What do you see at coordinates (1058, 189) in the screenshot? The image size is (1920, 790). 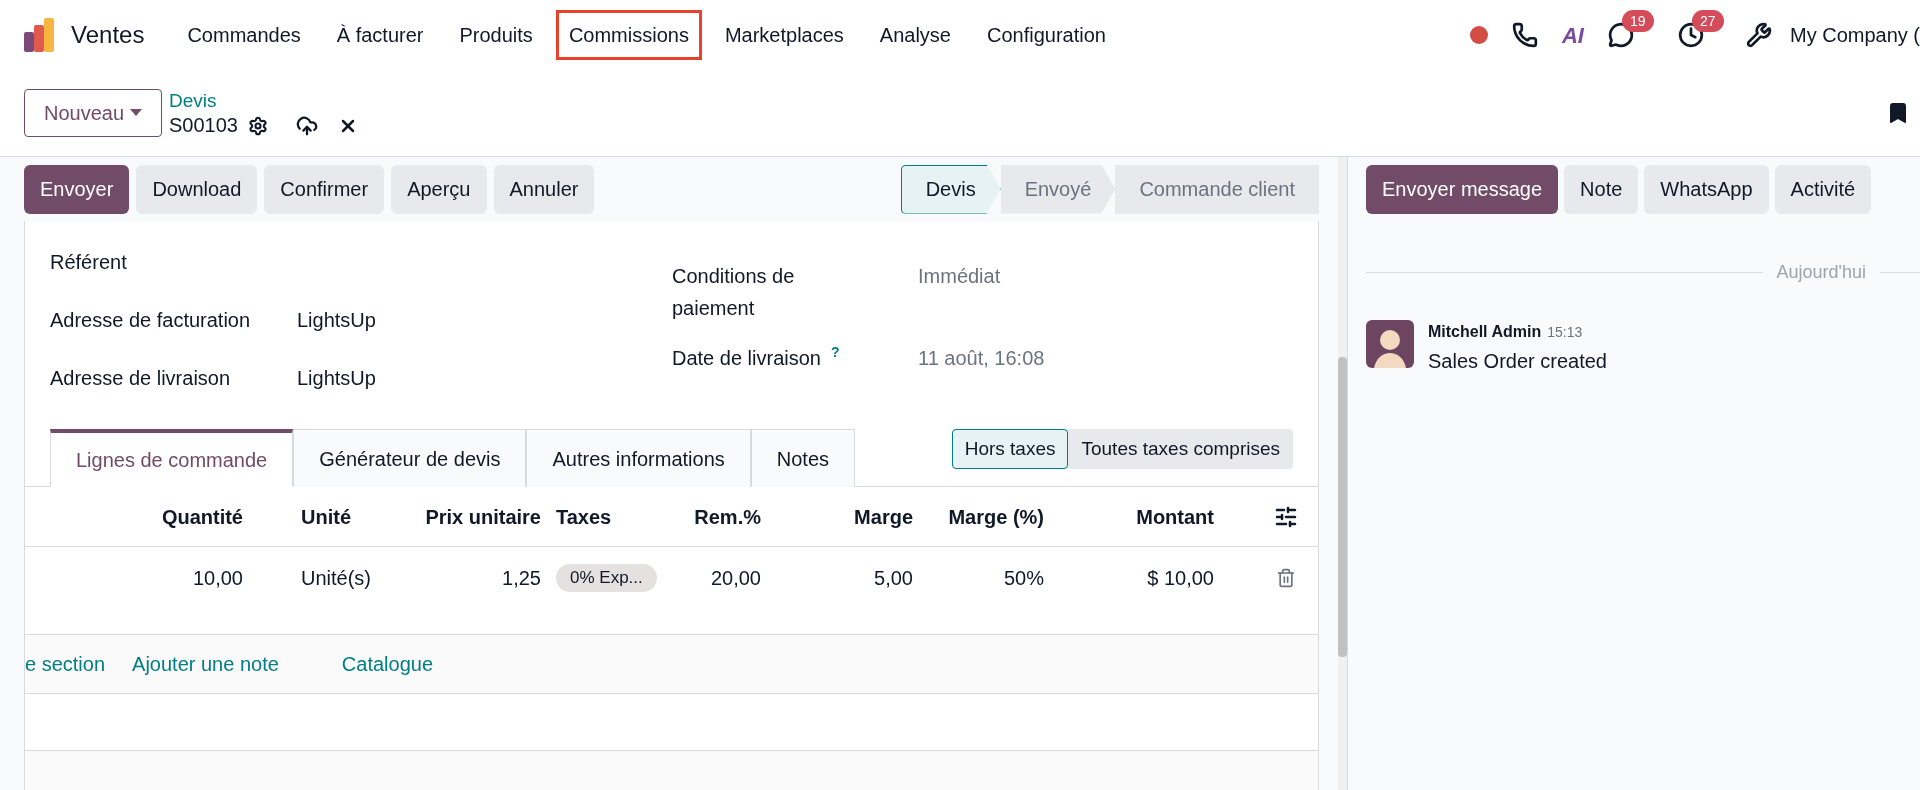 I see `status-step: Envoyé` at bounding box center [1058, 189].